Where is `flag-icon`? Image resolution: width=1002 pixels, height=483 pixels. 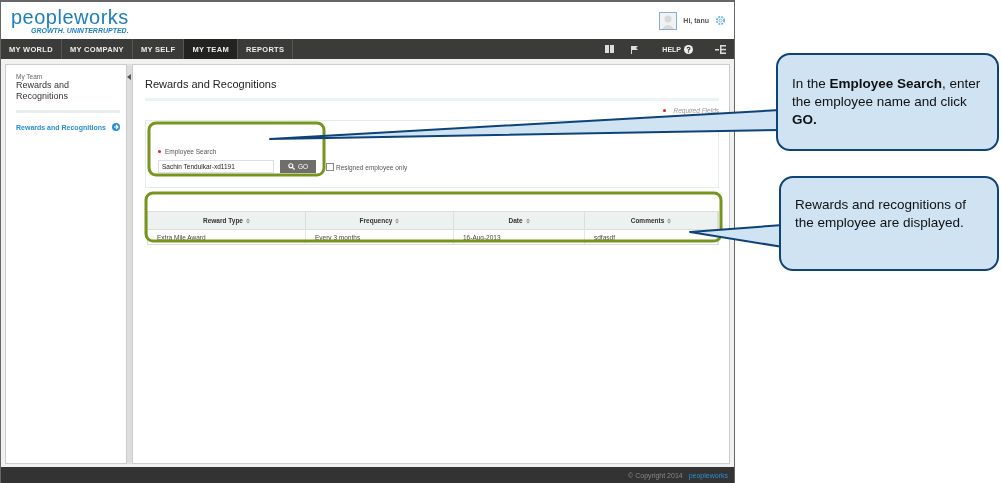 flag-icon is located at coordinates (635, 49).